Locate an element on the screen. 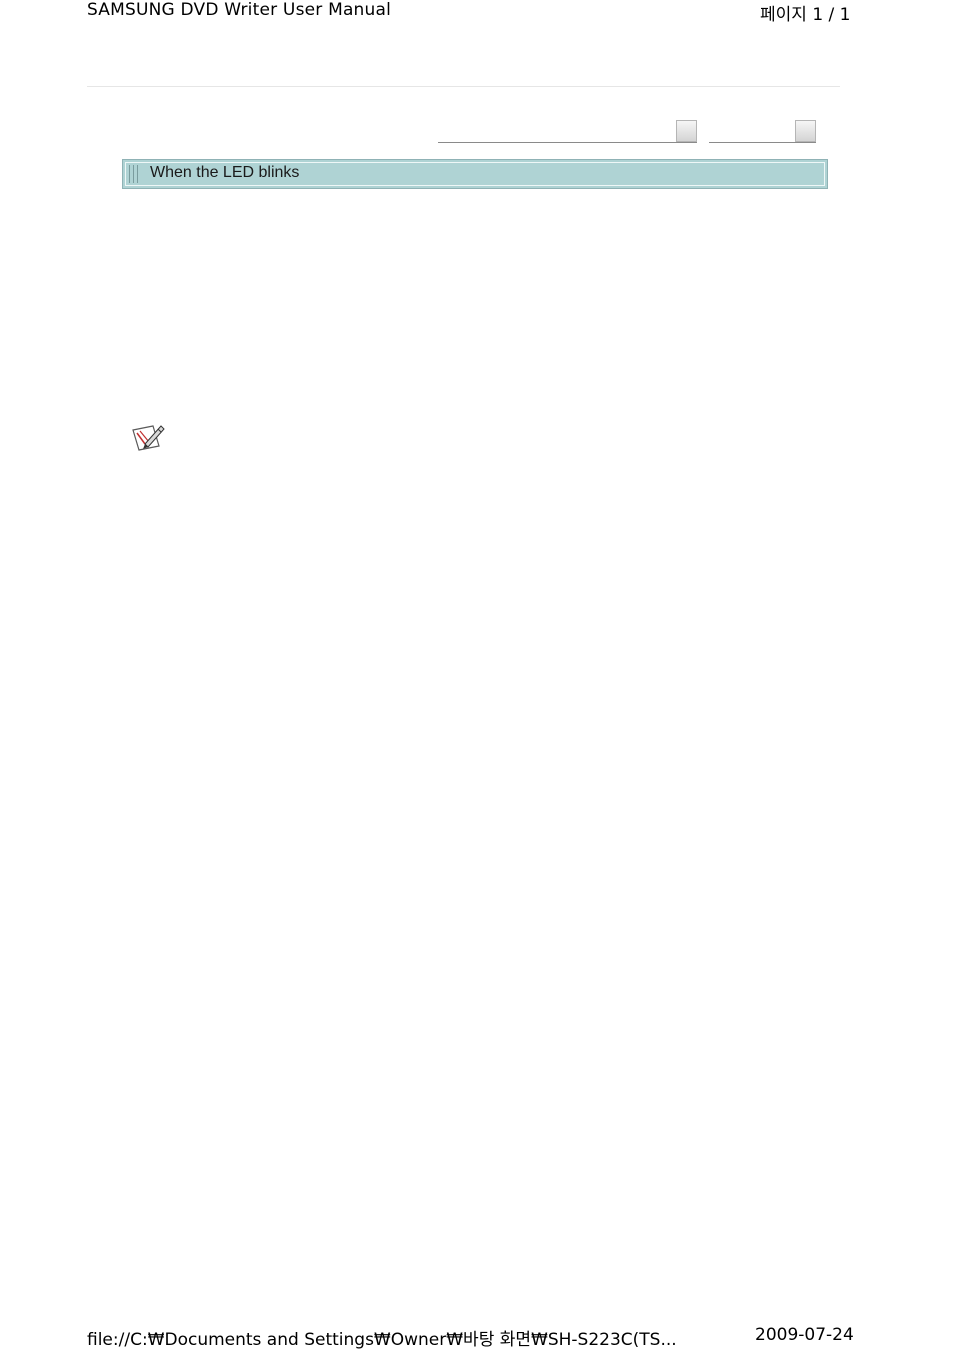 Image resolution: width=954 pixels, height=1350 pixels. go-select-dropdown-button is located at coordinates (805, 131).